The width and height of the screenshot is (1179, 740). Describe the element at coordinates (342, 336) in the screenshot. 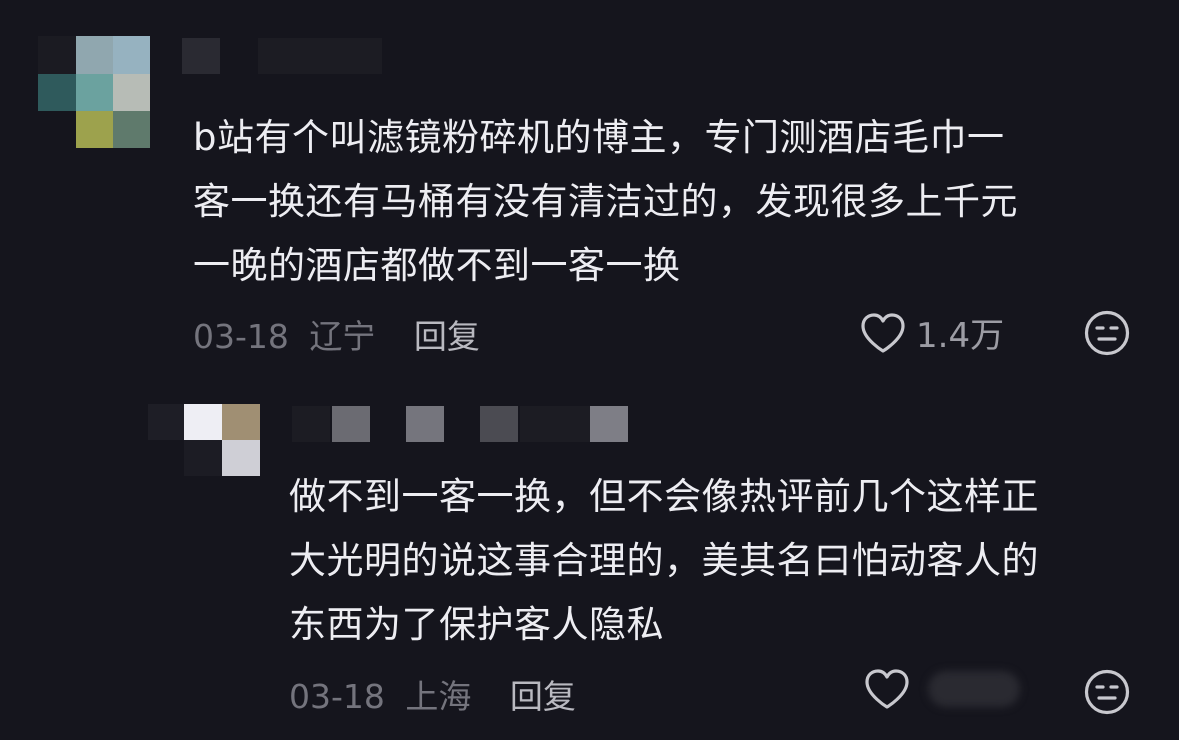

I see `comment-location: 辽宁` at that location.